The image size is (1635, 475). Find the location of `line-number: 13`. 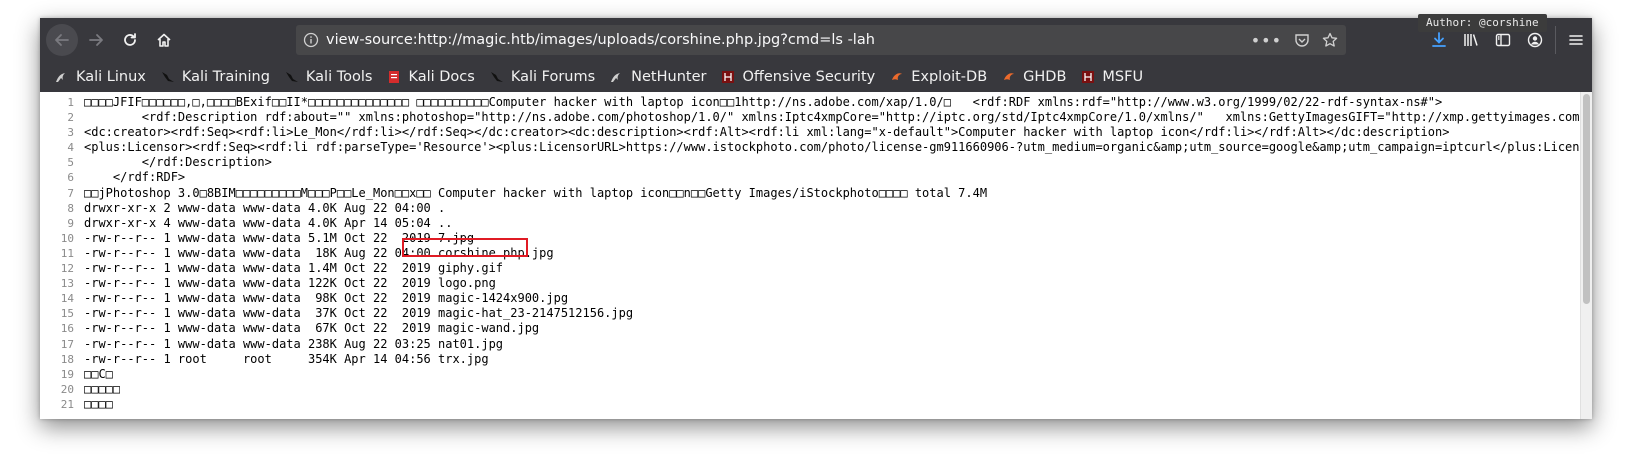

line-number: 13 is located at coordinates (67, 284).